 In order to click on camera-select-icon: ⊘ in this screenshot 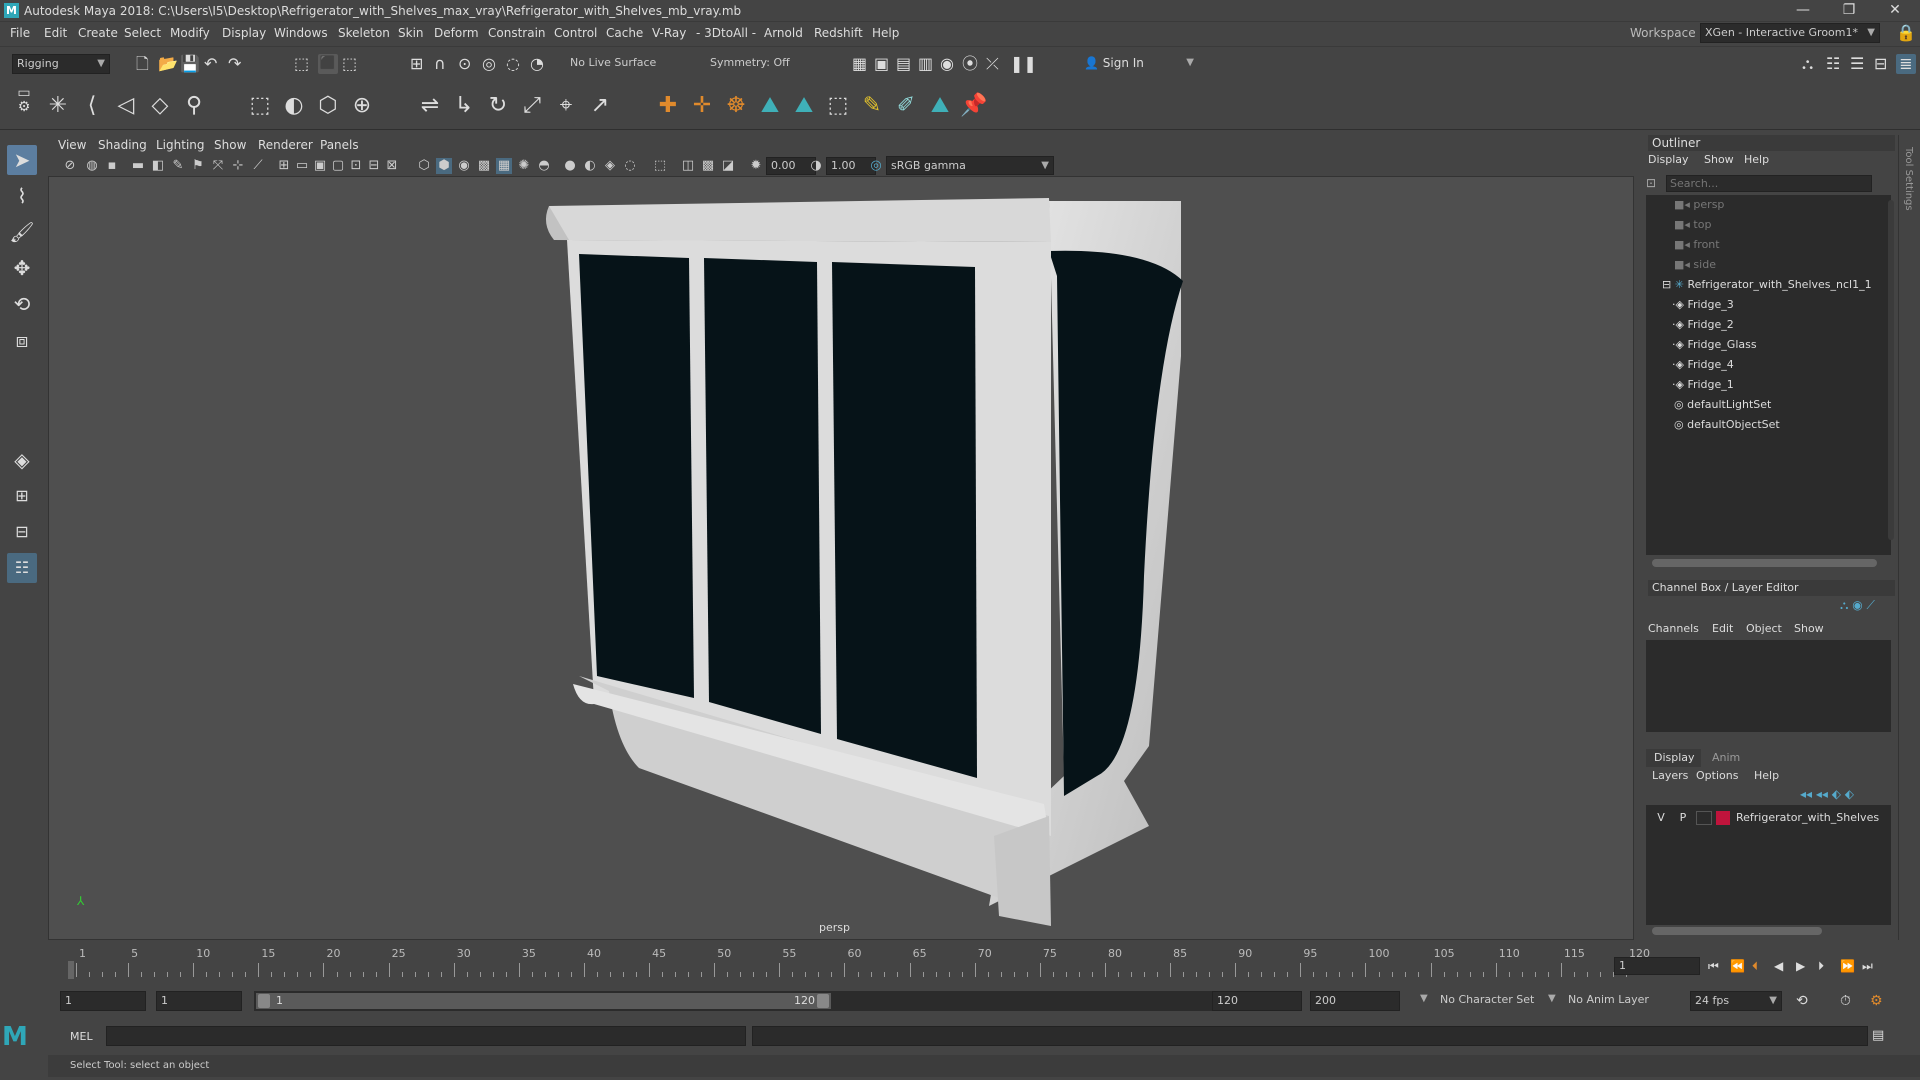, I will do `click(70, 166)`.